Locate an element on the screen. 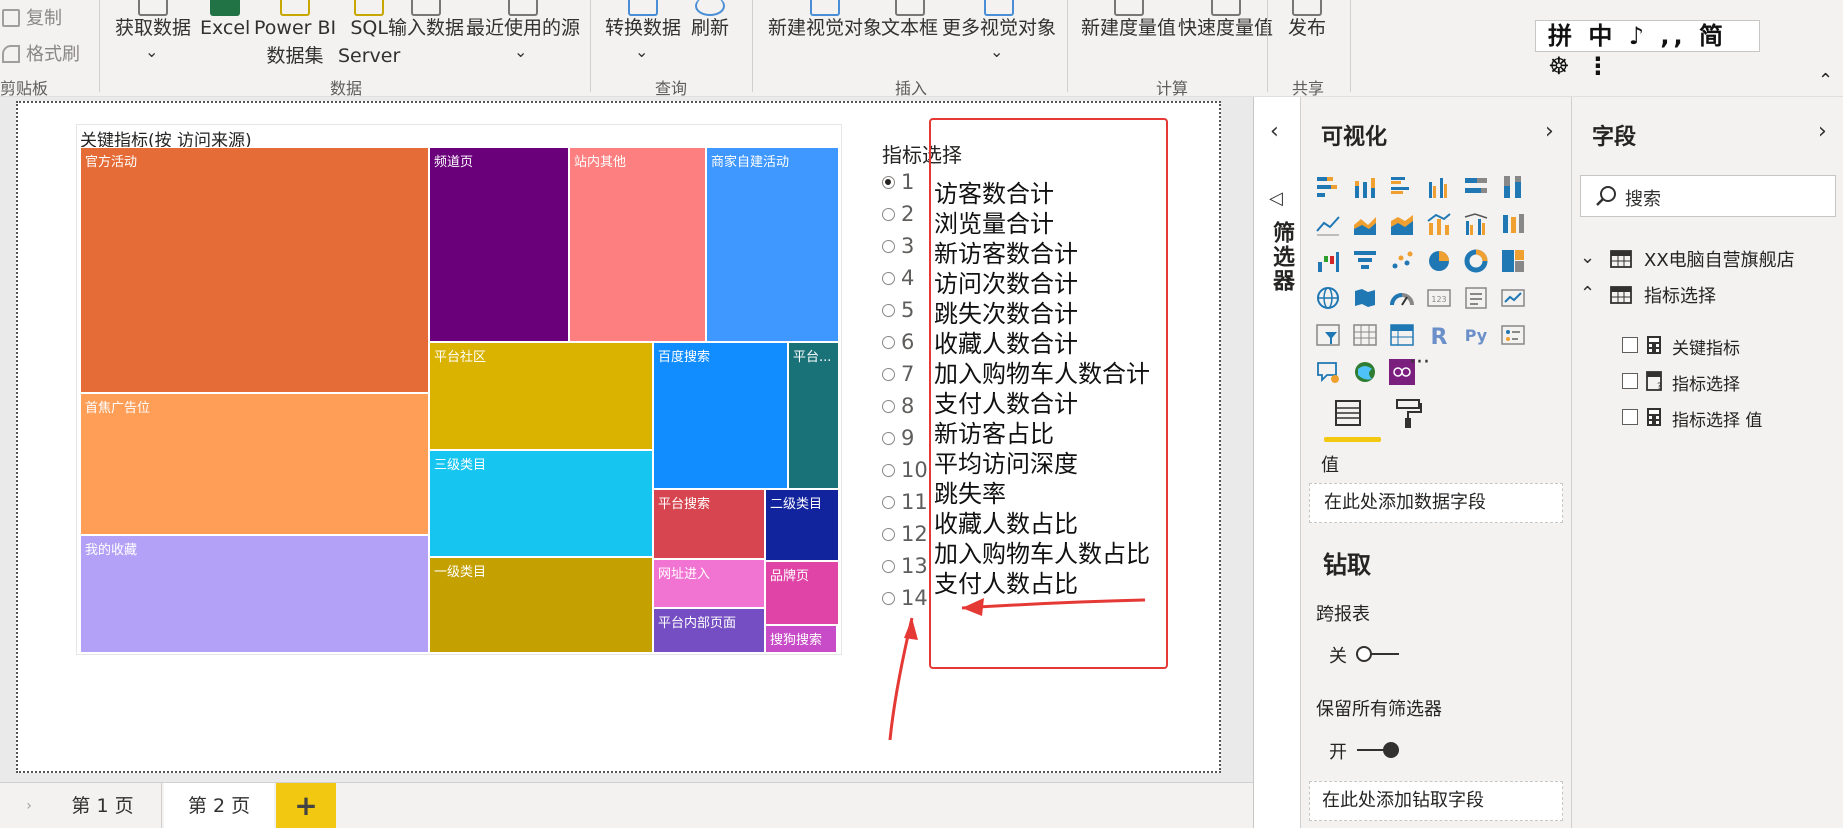 Image resolution: width=1843 pixels, height=828 pixels. treemap-tile: 一级类目 is located at coordinates (541, 605).